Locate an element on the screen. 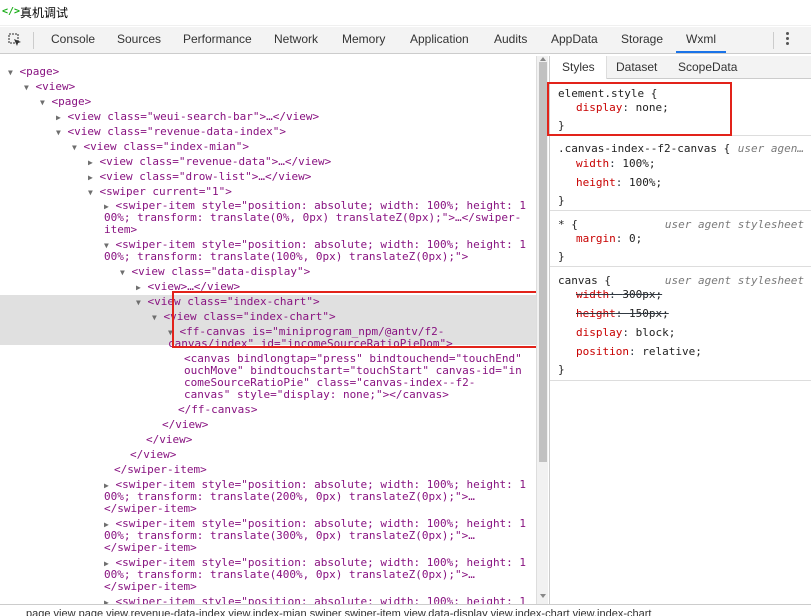 The width and height of the screenshot is (811, 616). tree-node-view-close-3: </view> is located at coordinates (153, 454).